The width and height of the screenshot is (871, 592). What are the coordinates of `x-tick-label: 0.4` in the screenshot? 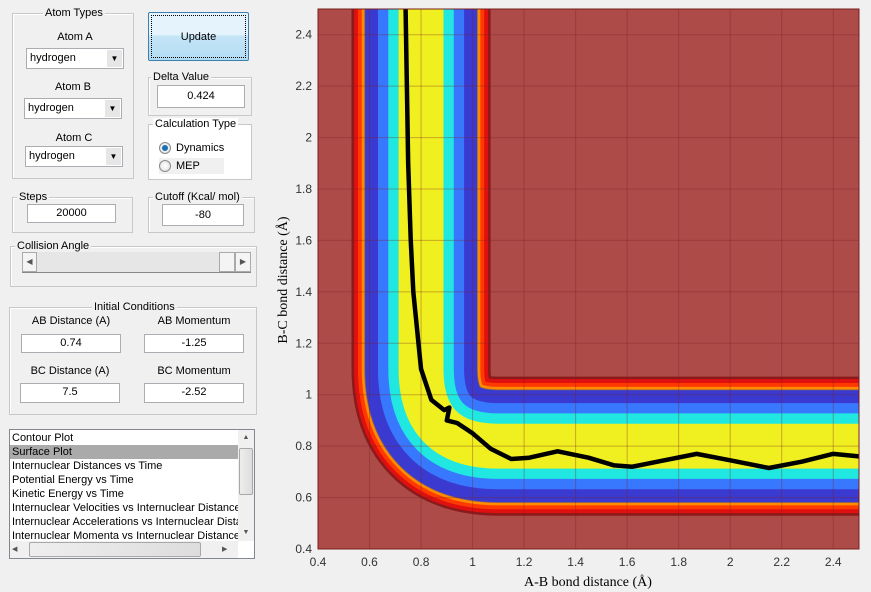 It's located at (318, 562).